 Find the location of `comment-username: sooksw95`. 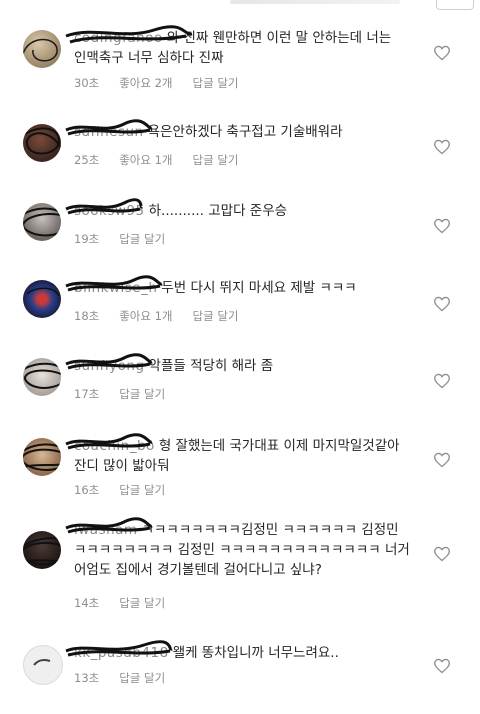

comment-username: sooksw95 is located at coordinates (105, 209).